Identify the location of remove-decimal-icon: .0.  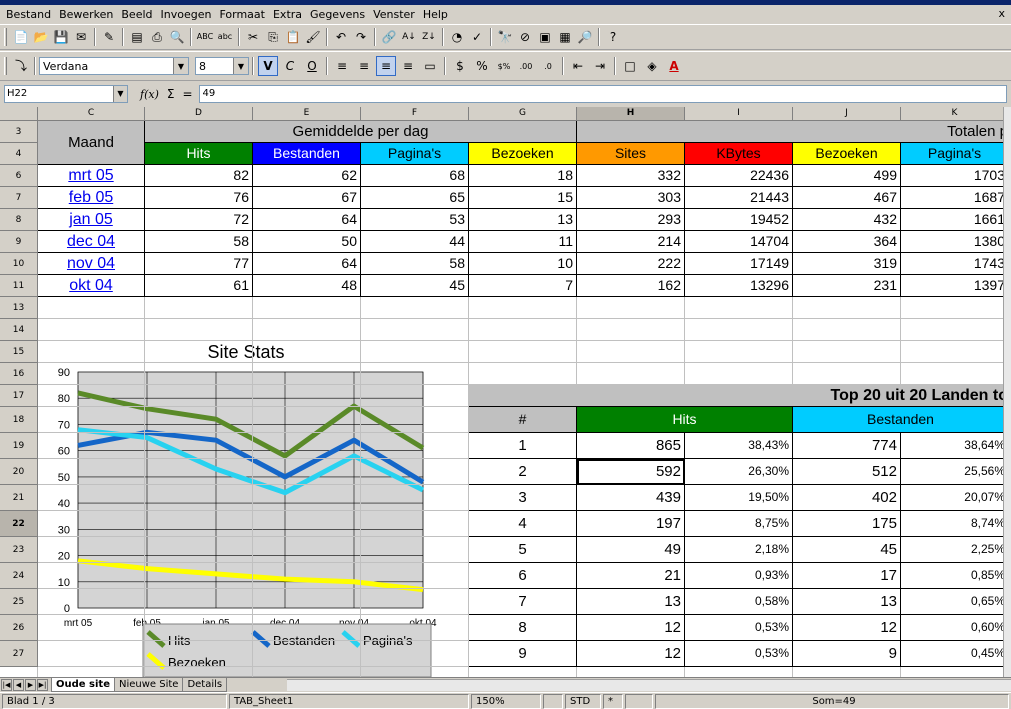
(548, 66).